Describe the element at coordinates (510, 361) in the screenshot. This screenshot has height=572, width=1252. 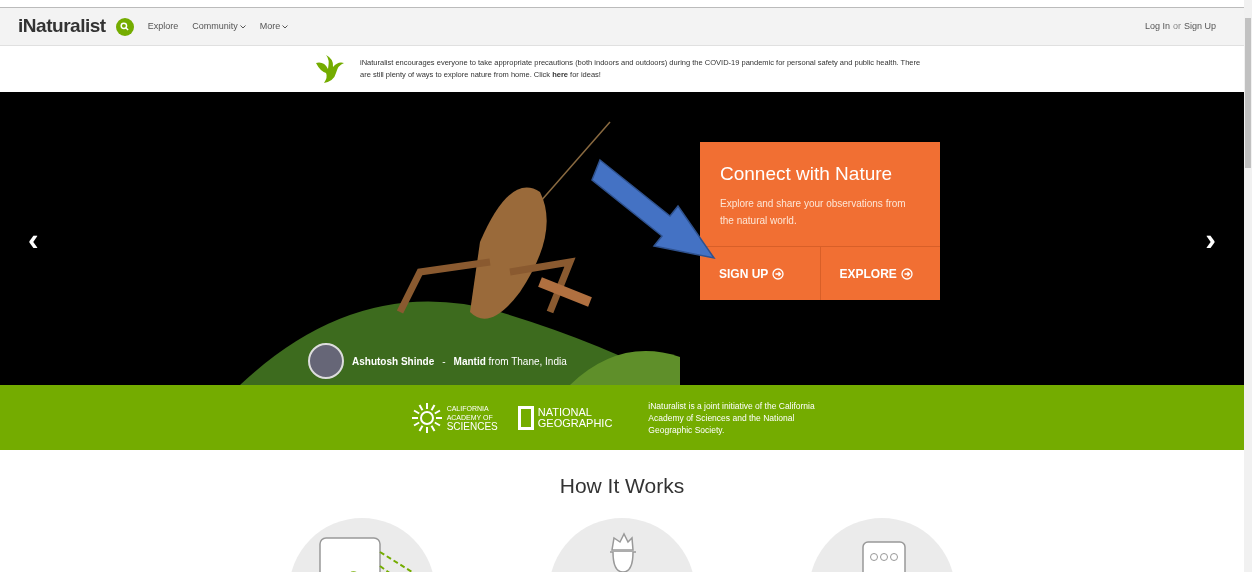
I see `photo-caption: Mantid from Thane, India` at that location.